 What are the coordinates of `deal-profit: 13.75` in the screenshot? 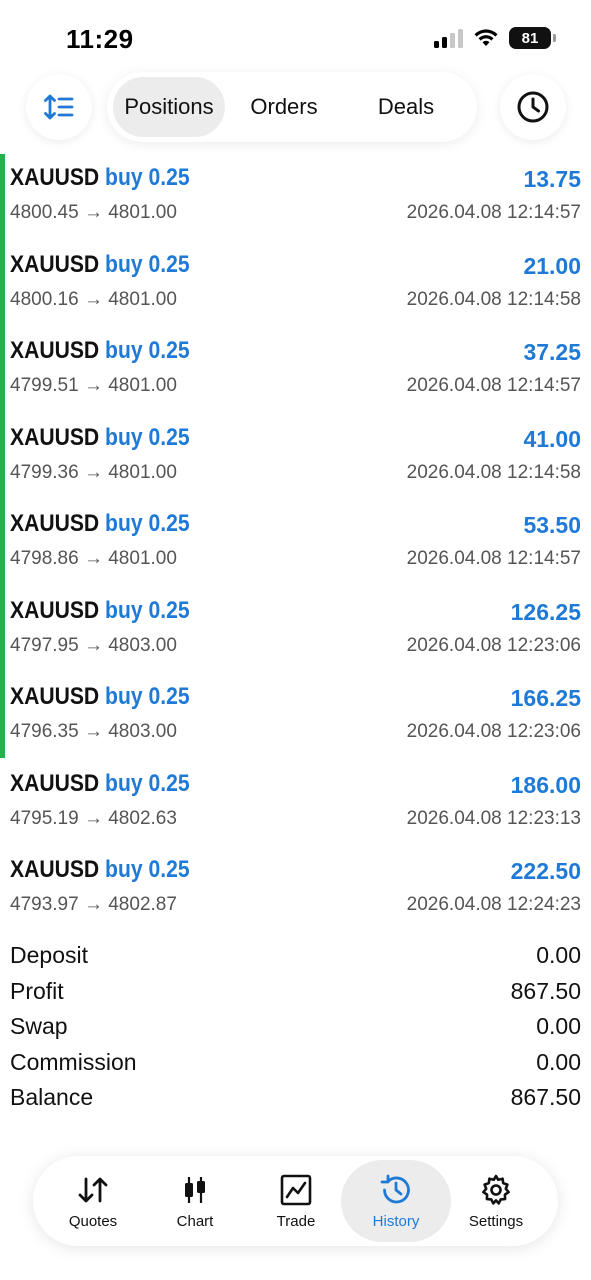 It's located at (552, 179).